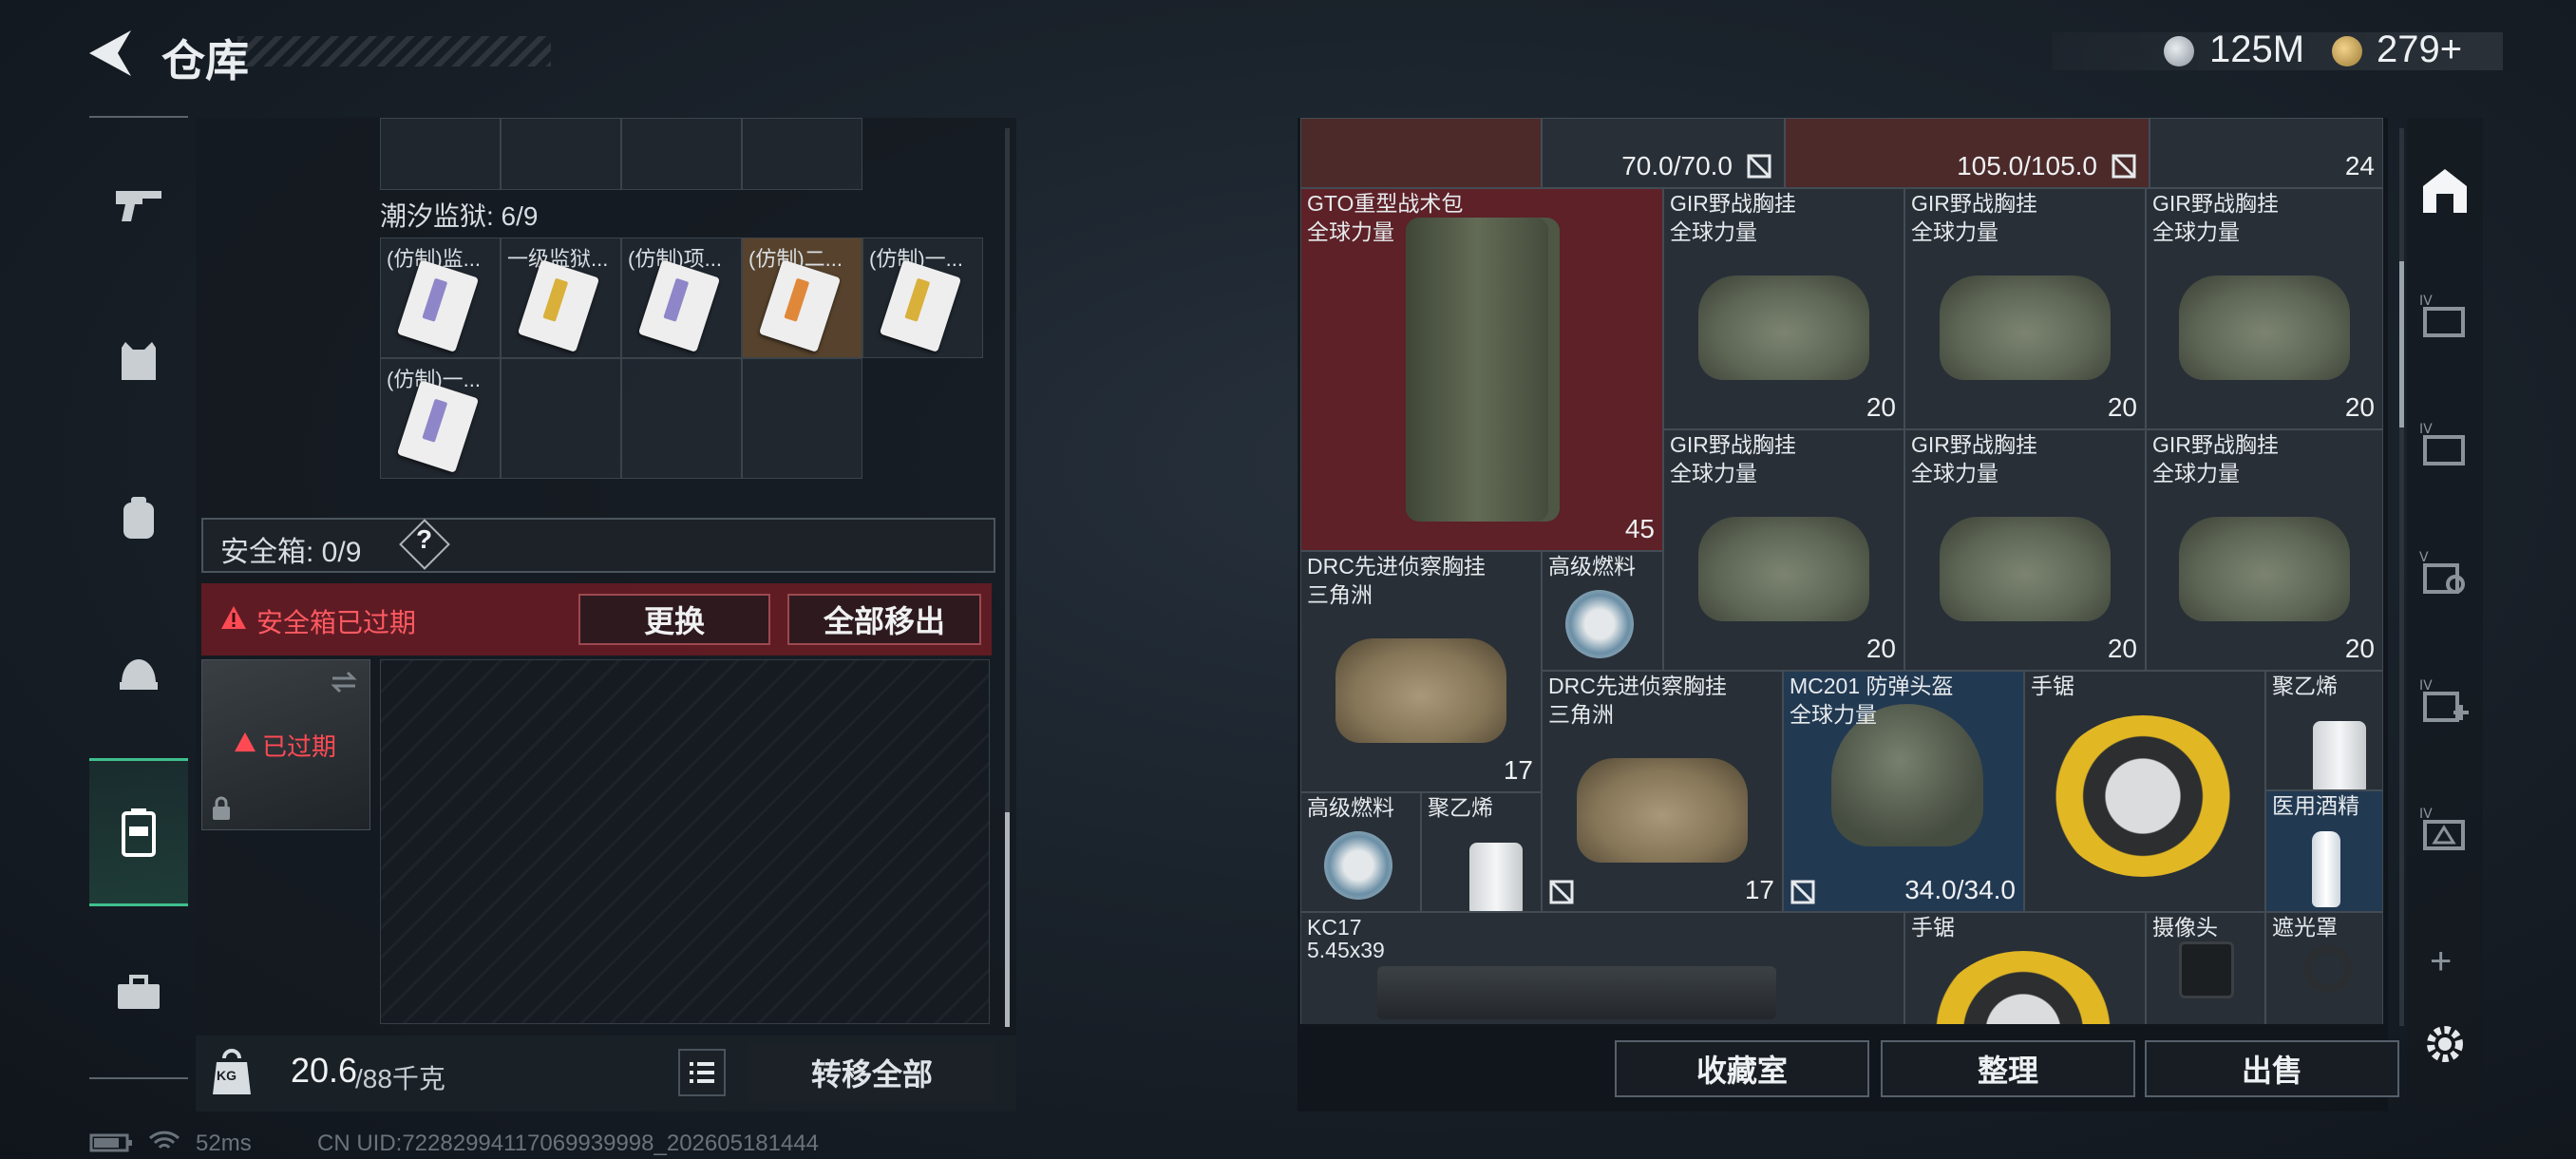 Image resolution: width=2576 pixels, height=1159 pixels. Describe the element at coordinates (2444, 317) in the screenshot. I see `folder-iv-a-icon: IV` at that location.